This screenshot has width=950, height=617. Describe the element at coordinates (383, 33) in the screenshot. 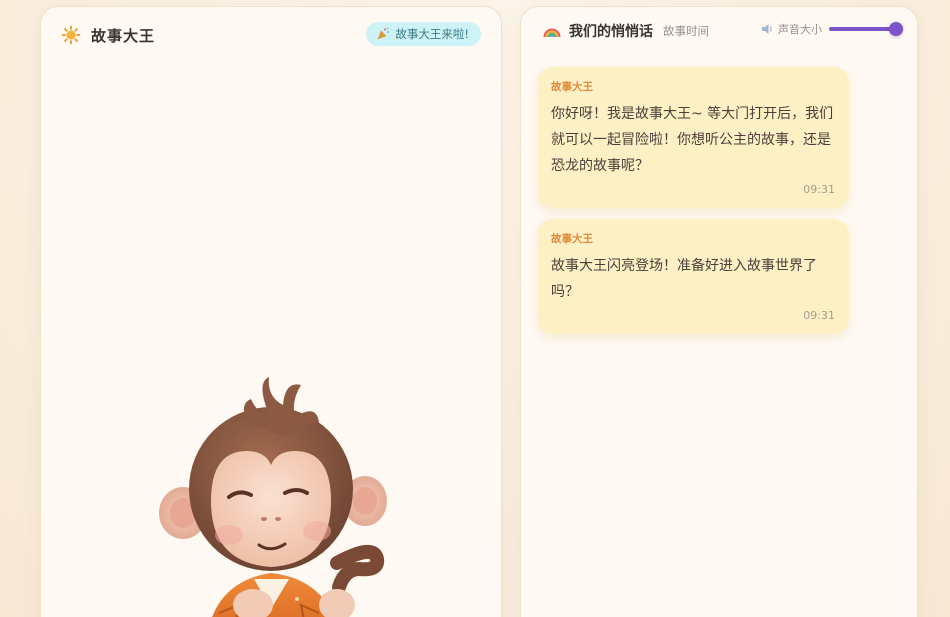

I see `party-popper-icon` at that location.